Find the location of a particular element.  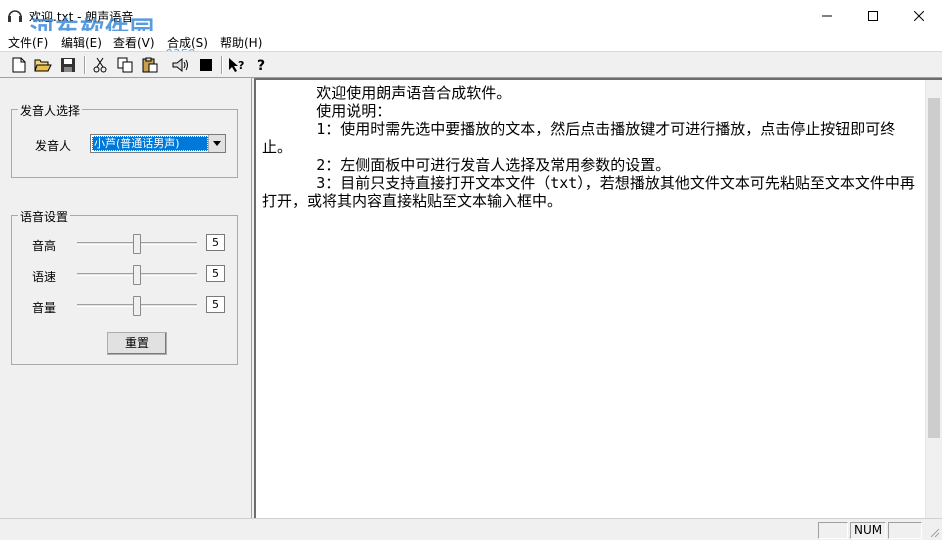

status-bar: NUM is located at coordinates (471, 529).